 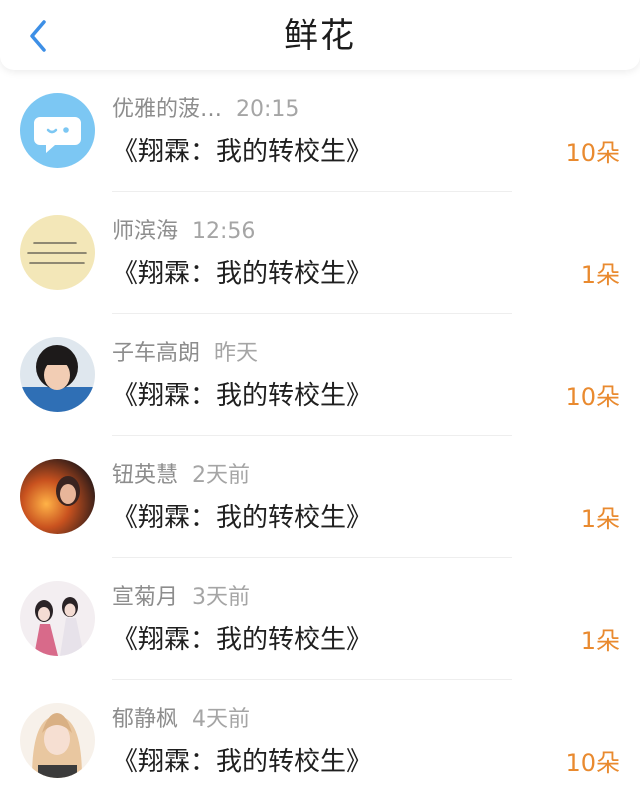 What do you see at coordinates (145, 475) in the screenshot?
I see `sender-name: 钮英慧` at bounding box center [145, 475].